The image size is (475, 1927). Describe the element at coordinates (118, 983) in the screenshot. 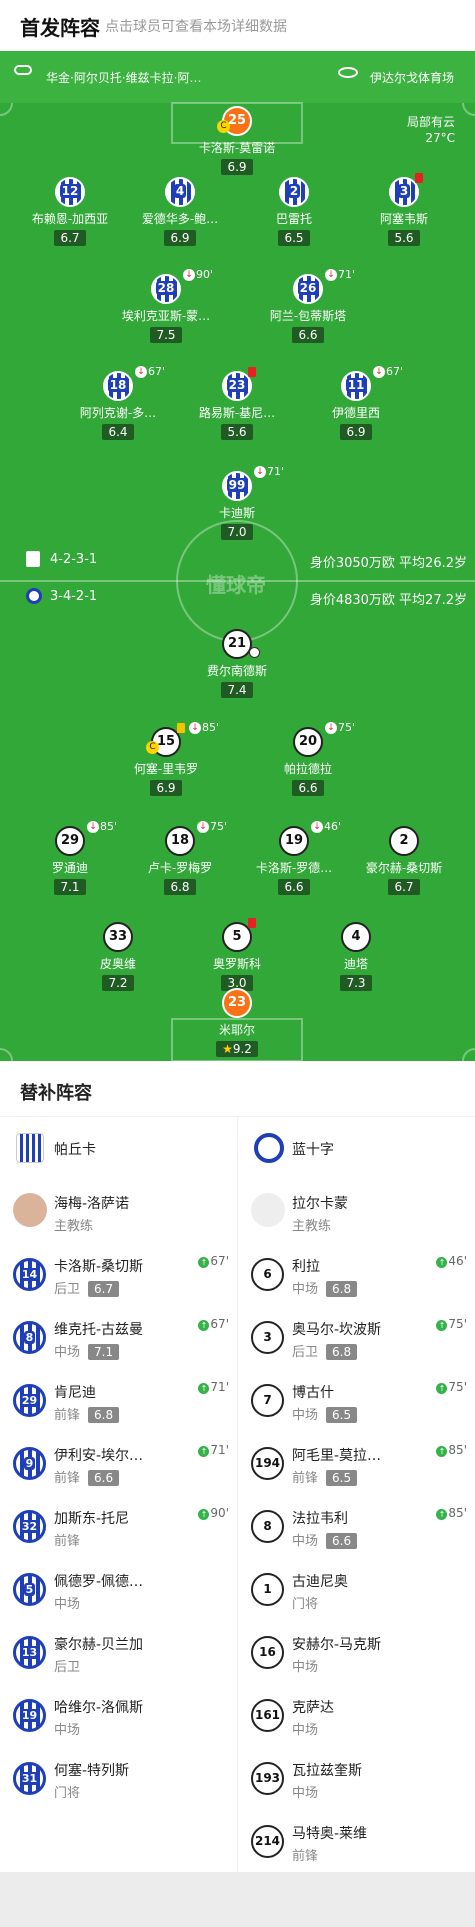

I see `player-rating: 7.2` at that location.